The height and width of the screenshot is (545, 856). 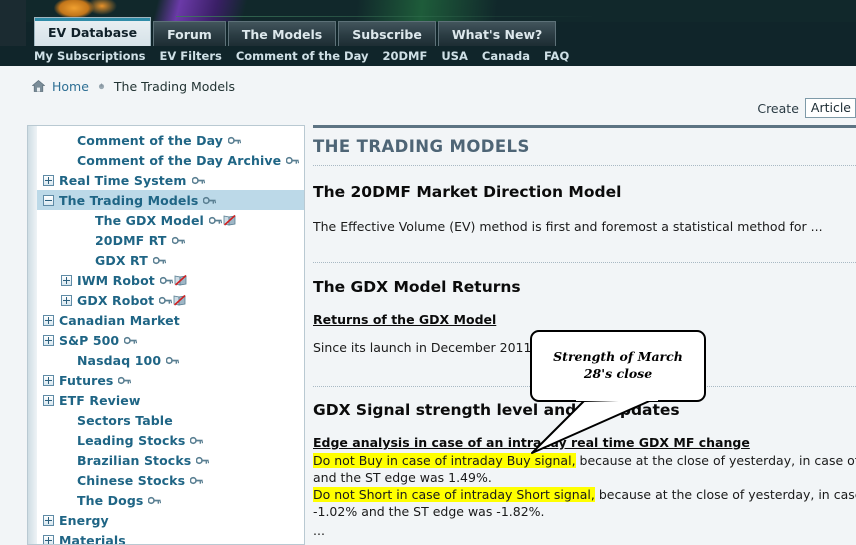 What do you see at coordinates (48, 200) in the screenshot?
I see `collapse-toggle-icon` at bounding box center [48, 200].